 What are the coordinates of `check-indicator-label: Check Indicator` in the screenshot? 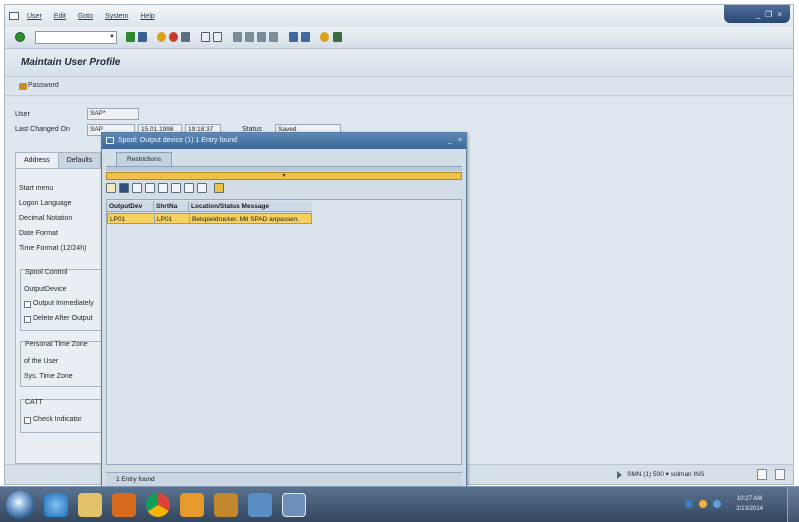 It's located at (57, 419).